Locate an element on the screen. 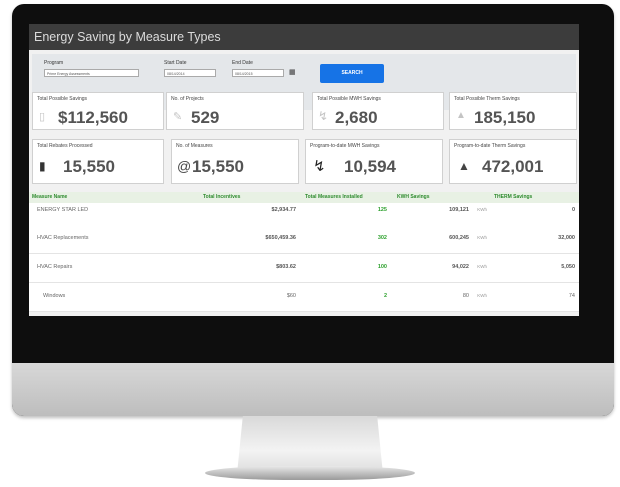 Image resolution: width=620 pixels, height=487 pixels. kpi-program-to-date-therm: Program-to-date Therm Savings ▲ 472,001 is located at coordinates (513, 161).